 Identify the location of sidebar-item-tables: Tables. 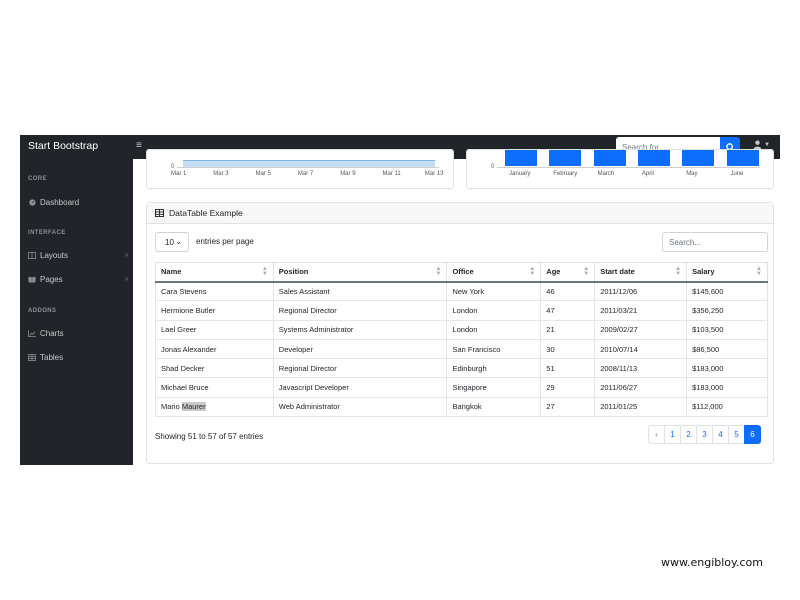
(78, 357).